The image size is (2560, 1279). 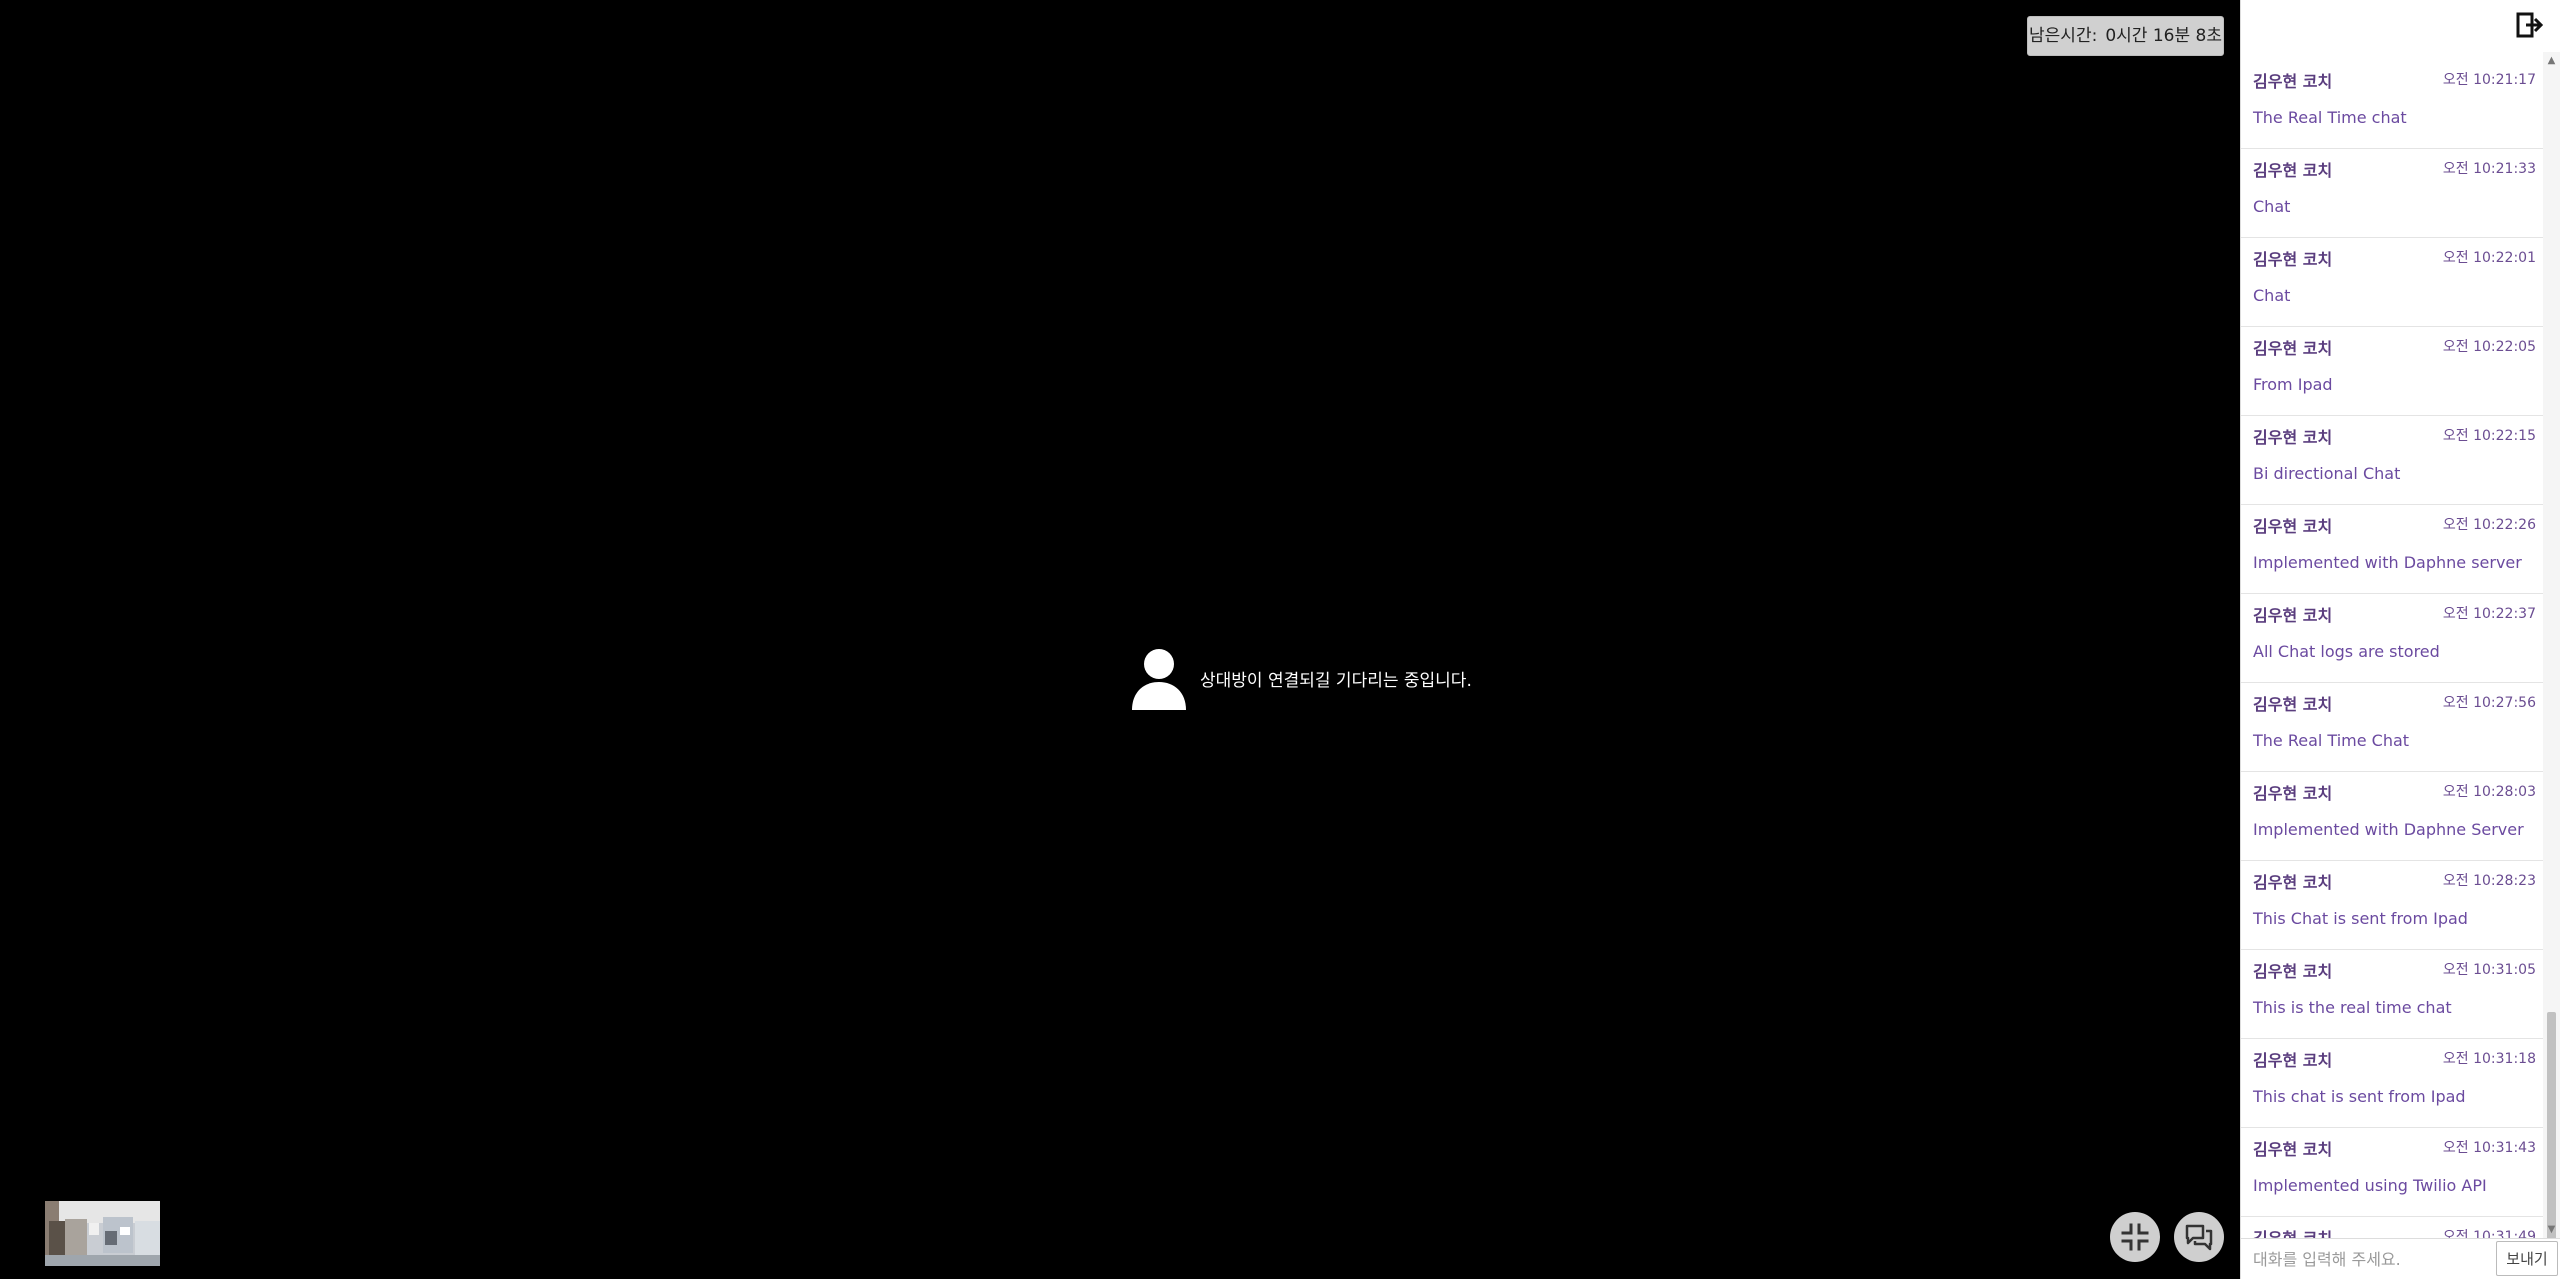 I want to click on message-time: 오전 10:22:15, so click(x=2489, y=436).